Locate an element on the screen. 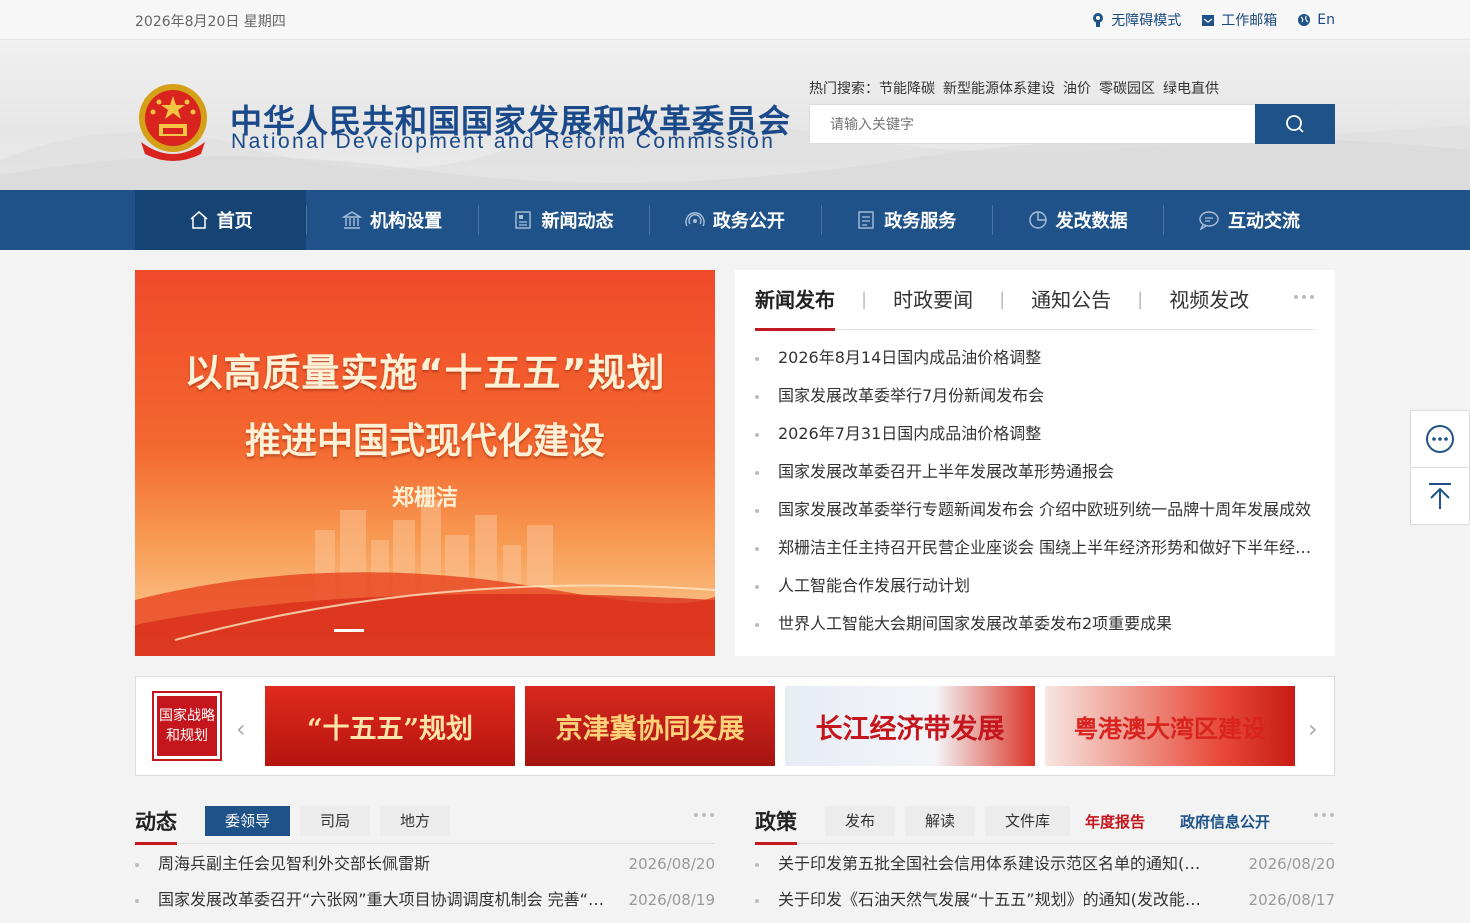 The width and height of the screenshot is (1470, 923). consult-float-button is located at coordinates (1440, 439).